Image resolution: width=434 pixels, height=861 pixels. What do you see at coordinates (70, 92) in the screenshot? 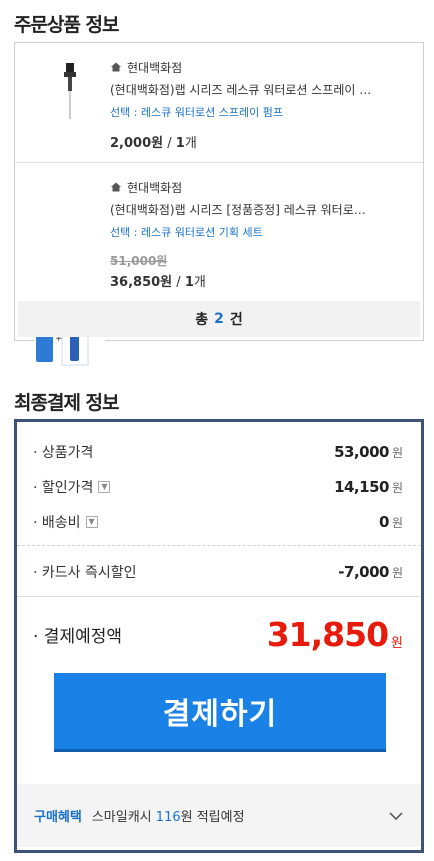
I see `product-thumbnail-spray` at bounding box center [70, 92].